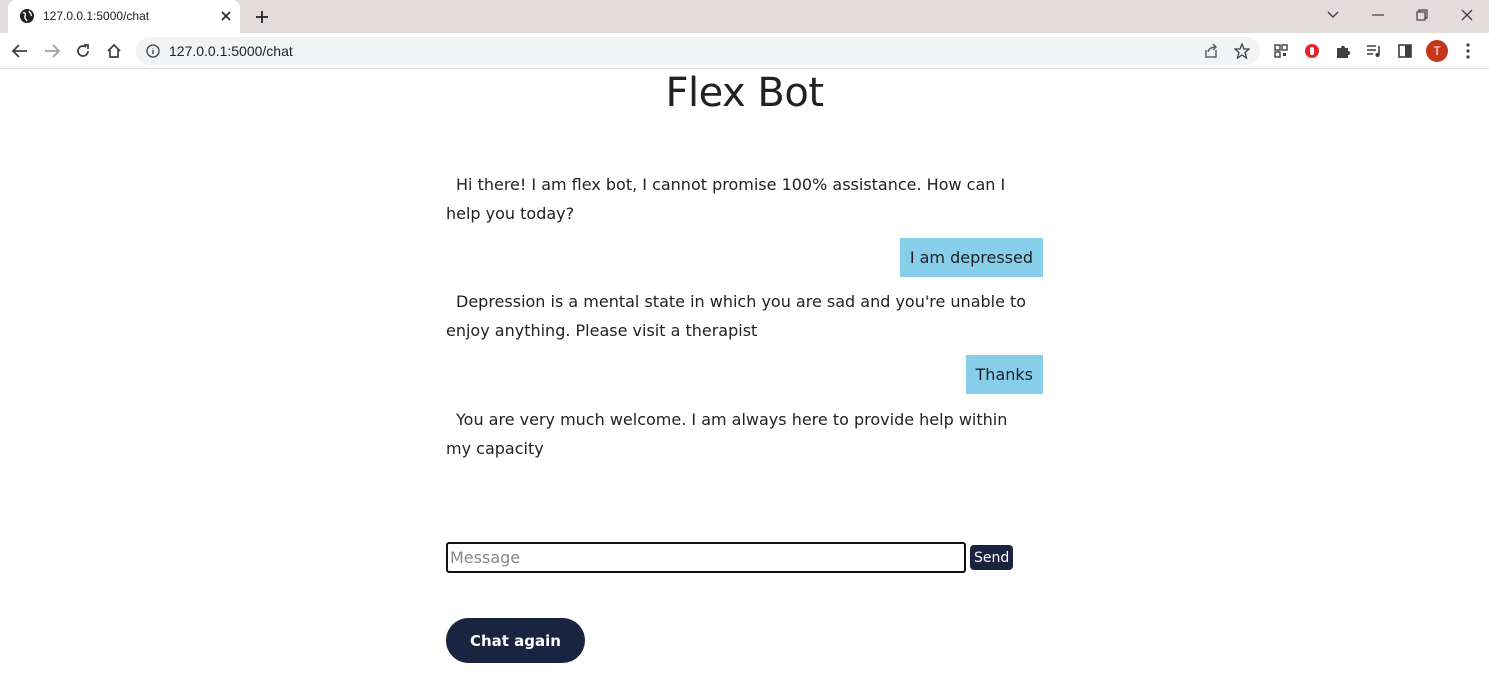  What do you see at coordinates (114, 51) in the screenshot?
I see `home-icon` at bounding box center [114, 51].